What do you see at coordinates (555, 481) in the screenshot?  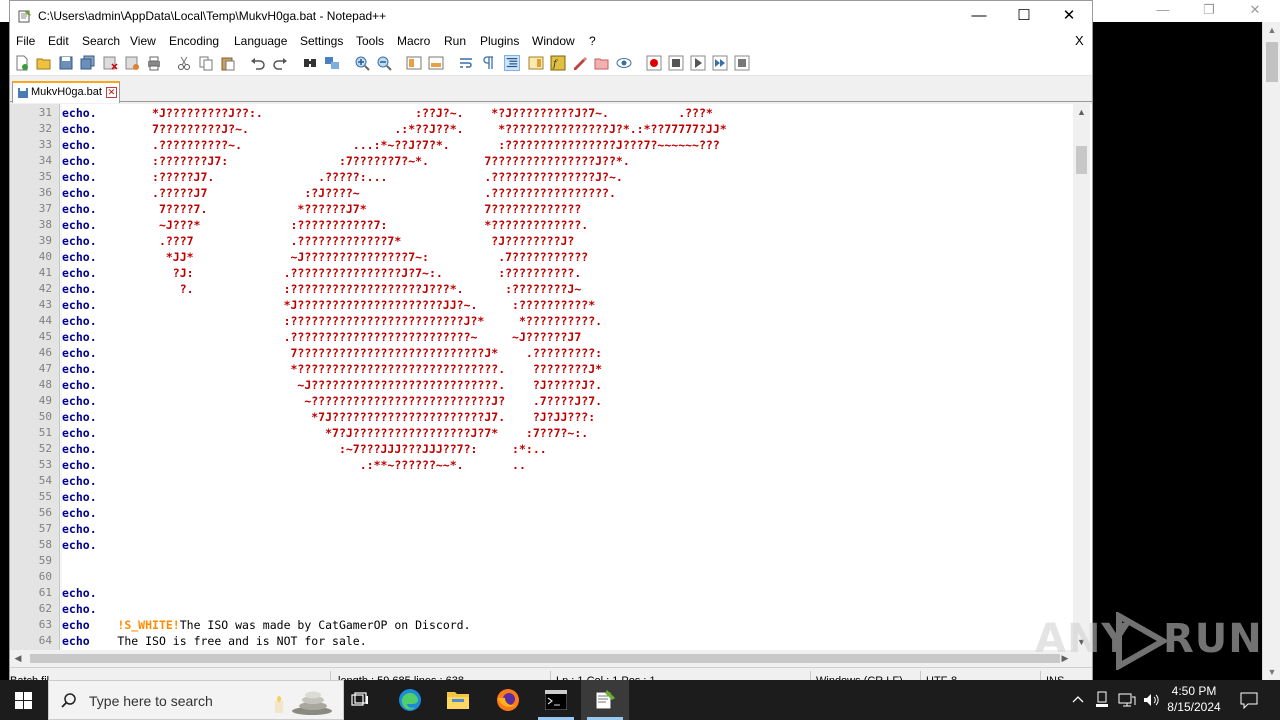 I see `code-line: 54 echo.` at bounding box center [555, 481].